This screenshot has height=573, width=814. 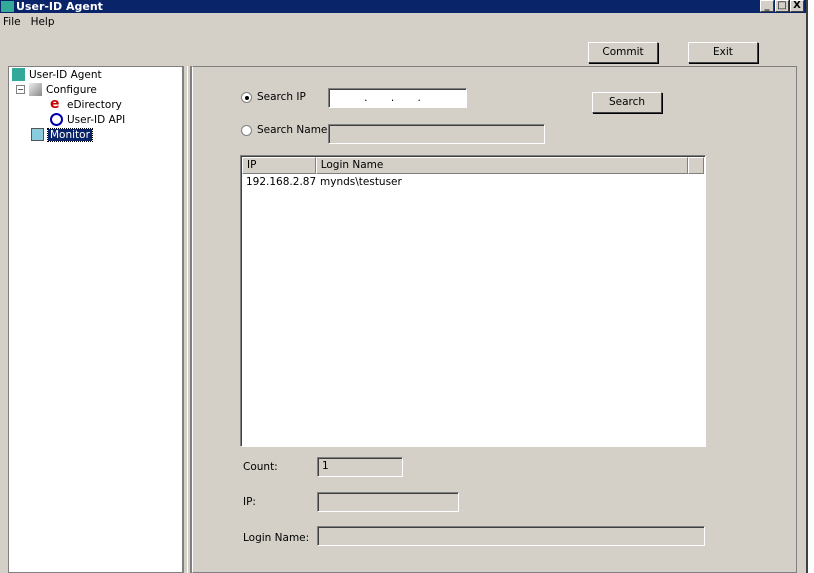 What do you see at coordinates (360, 467) in the screenshot?
I see `count-field: 1` at bounding box center [360, 467].